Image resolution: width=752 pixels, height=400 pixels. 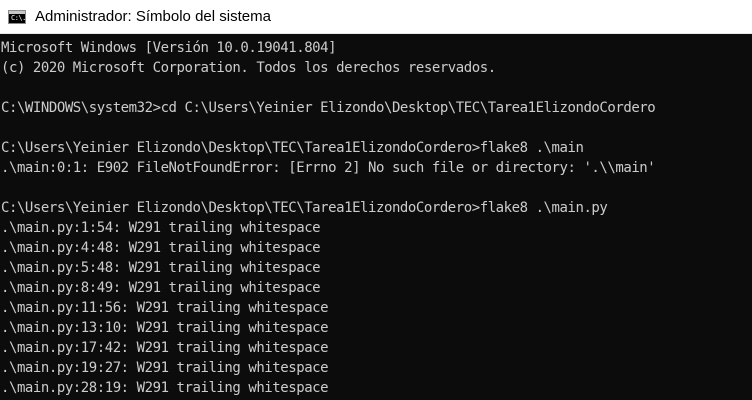 What do you see at coordinates (161, 228) in the screenshot?
I see `console-line: .\main.py:1:54: W291 trailing whitespace` at bounding box center [161, 228].